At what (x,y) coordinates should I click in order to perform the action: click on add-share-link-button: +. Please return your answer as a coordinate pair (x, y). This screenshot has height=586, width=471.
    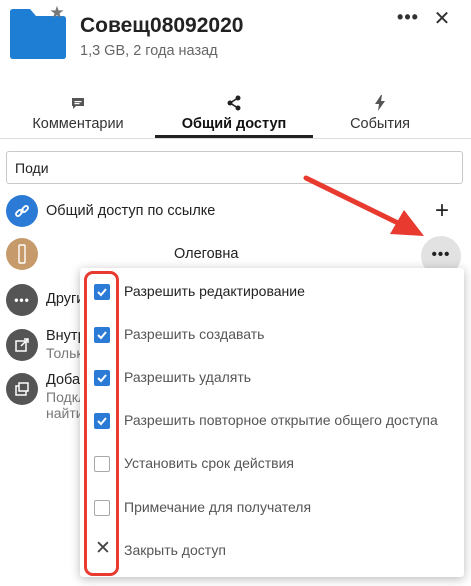
    Looking at the image, I should click on (442, 211).